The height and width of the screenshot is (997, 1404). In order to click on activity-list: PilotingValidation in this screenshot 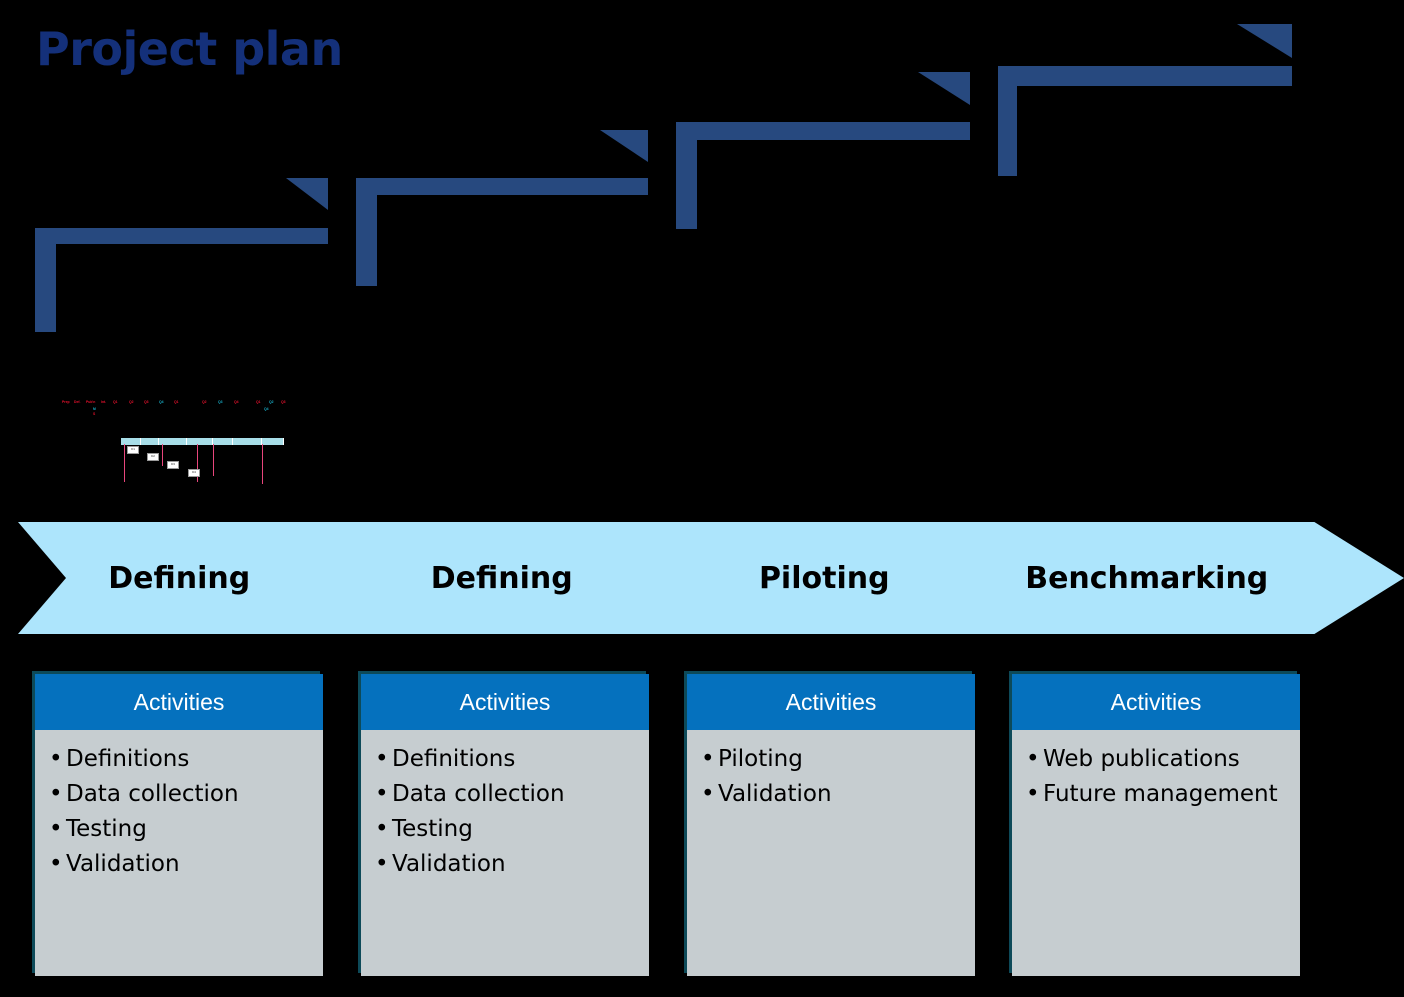, I will do `click(838, 777)`.